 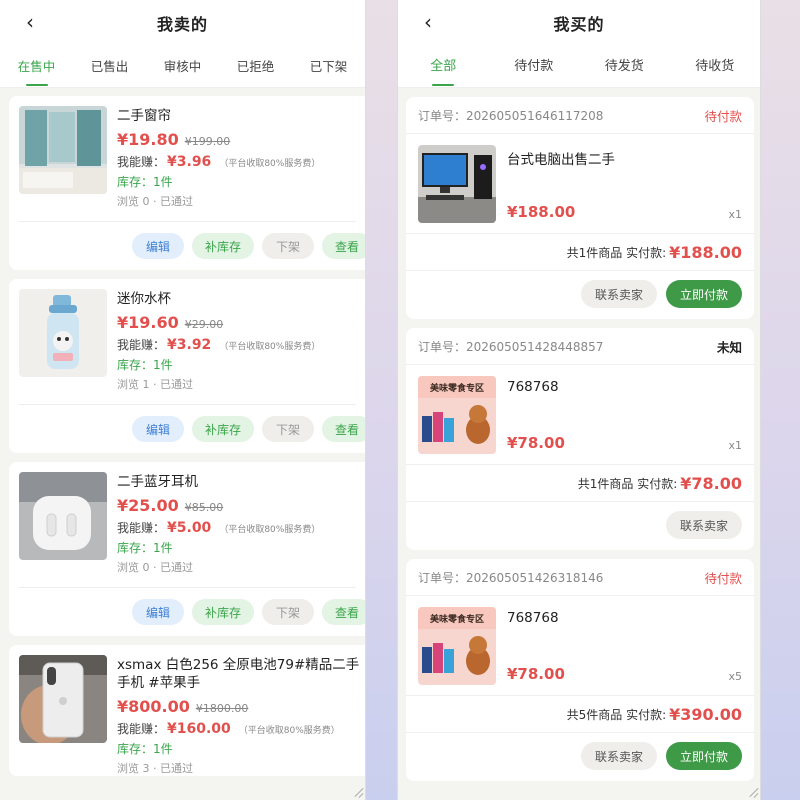 I want to click on earn-value: ¥160.00, so click(x=199, y=729).